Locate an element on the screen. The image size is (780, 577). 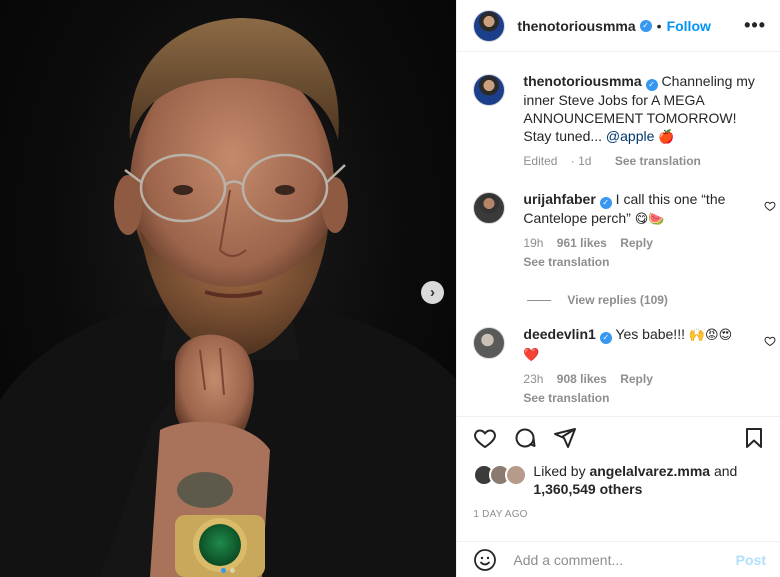
add-comment-bar: Post is located at coordinates (618, 559).